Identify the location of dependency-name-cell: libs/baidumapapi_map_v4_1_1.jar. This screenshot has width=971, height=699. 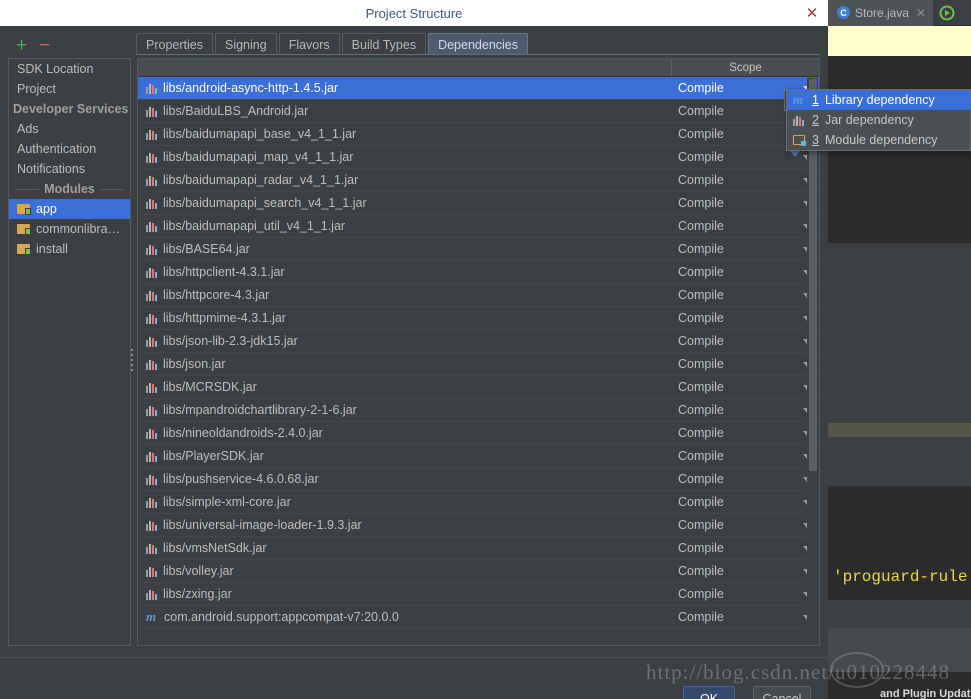
(405, 157).